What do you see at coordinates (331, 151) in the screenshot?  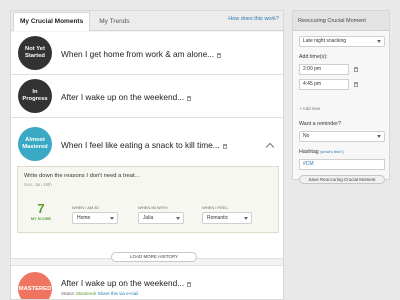 I see `hashtag-help-link: (what's this?)` at bounding box center [331, 151].